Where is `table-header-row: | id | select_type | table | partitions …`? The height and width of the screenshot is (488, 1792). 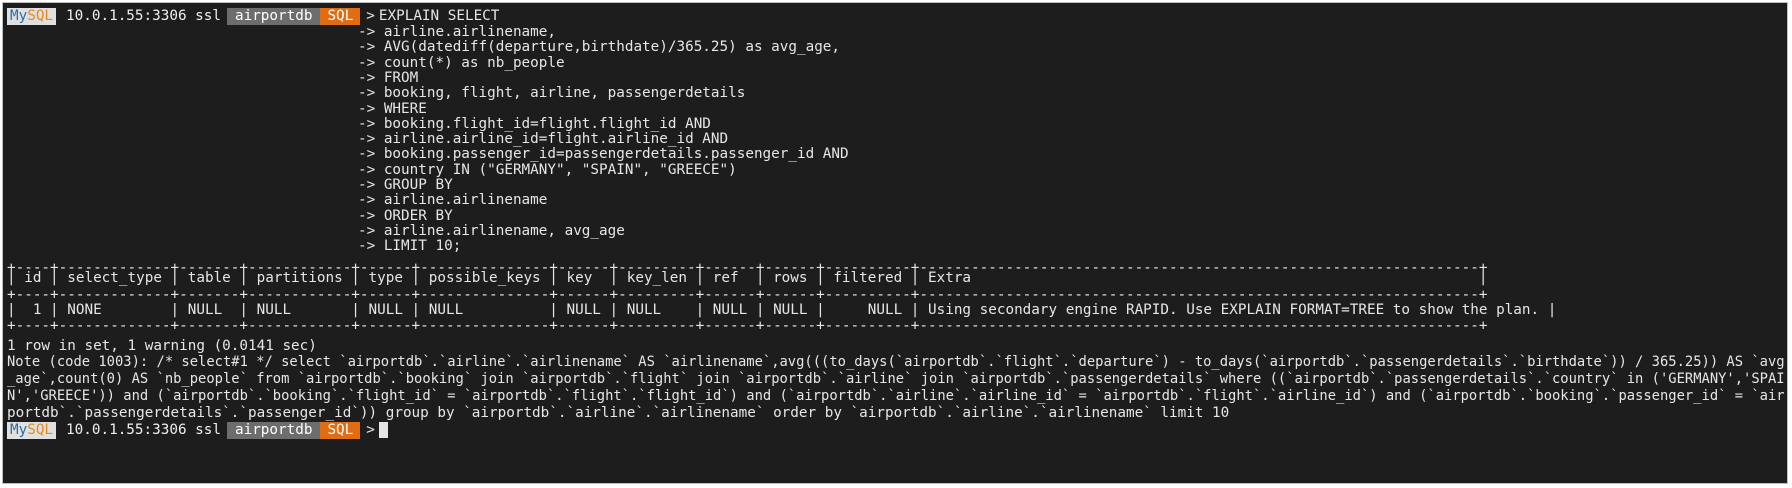
table-header-row: | id | select_type | table | partitions … is located at coordinates (747, 278).